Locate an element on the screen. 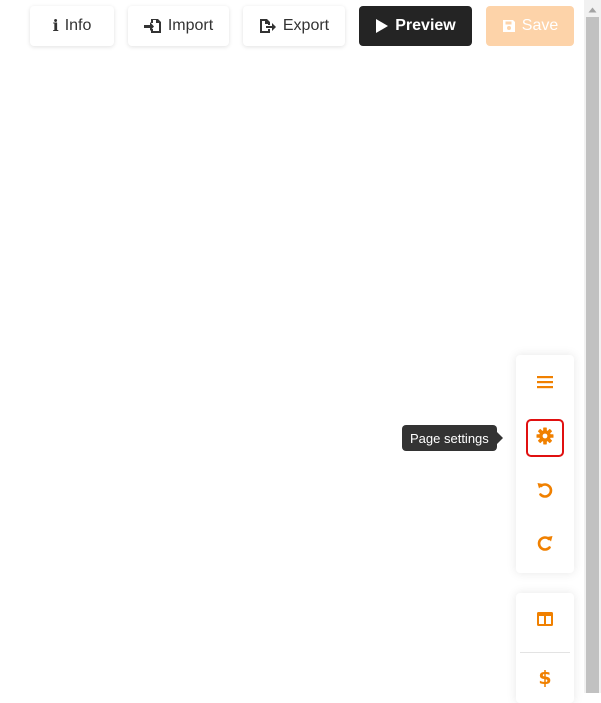  redo-icon is located at coordinates (545, 545).